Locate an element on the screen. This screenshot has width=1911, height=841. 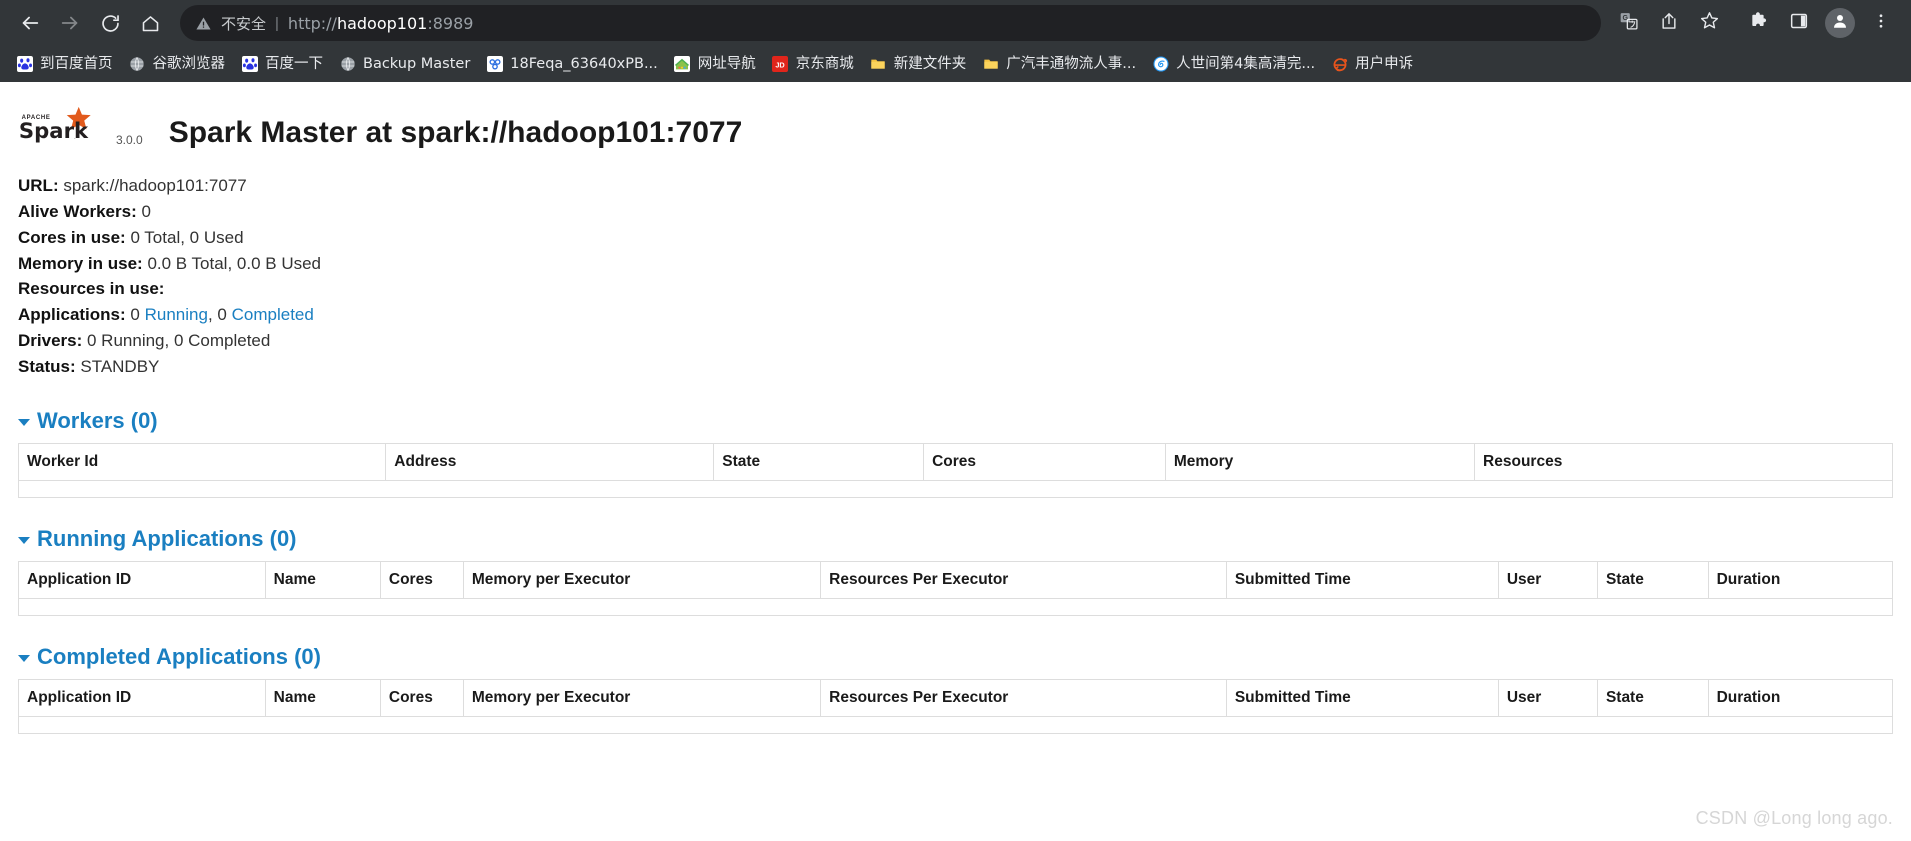
workers-table-body is located at coordinates (955, 489).